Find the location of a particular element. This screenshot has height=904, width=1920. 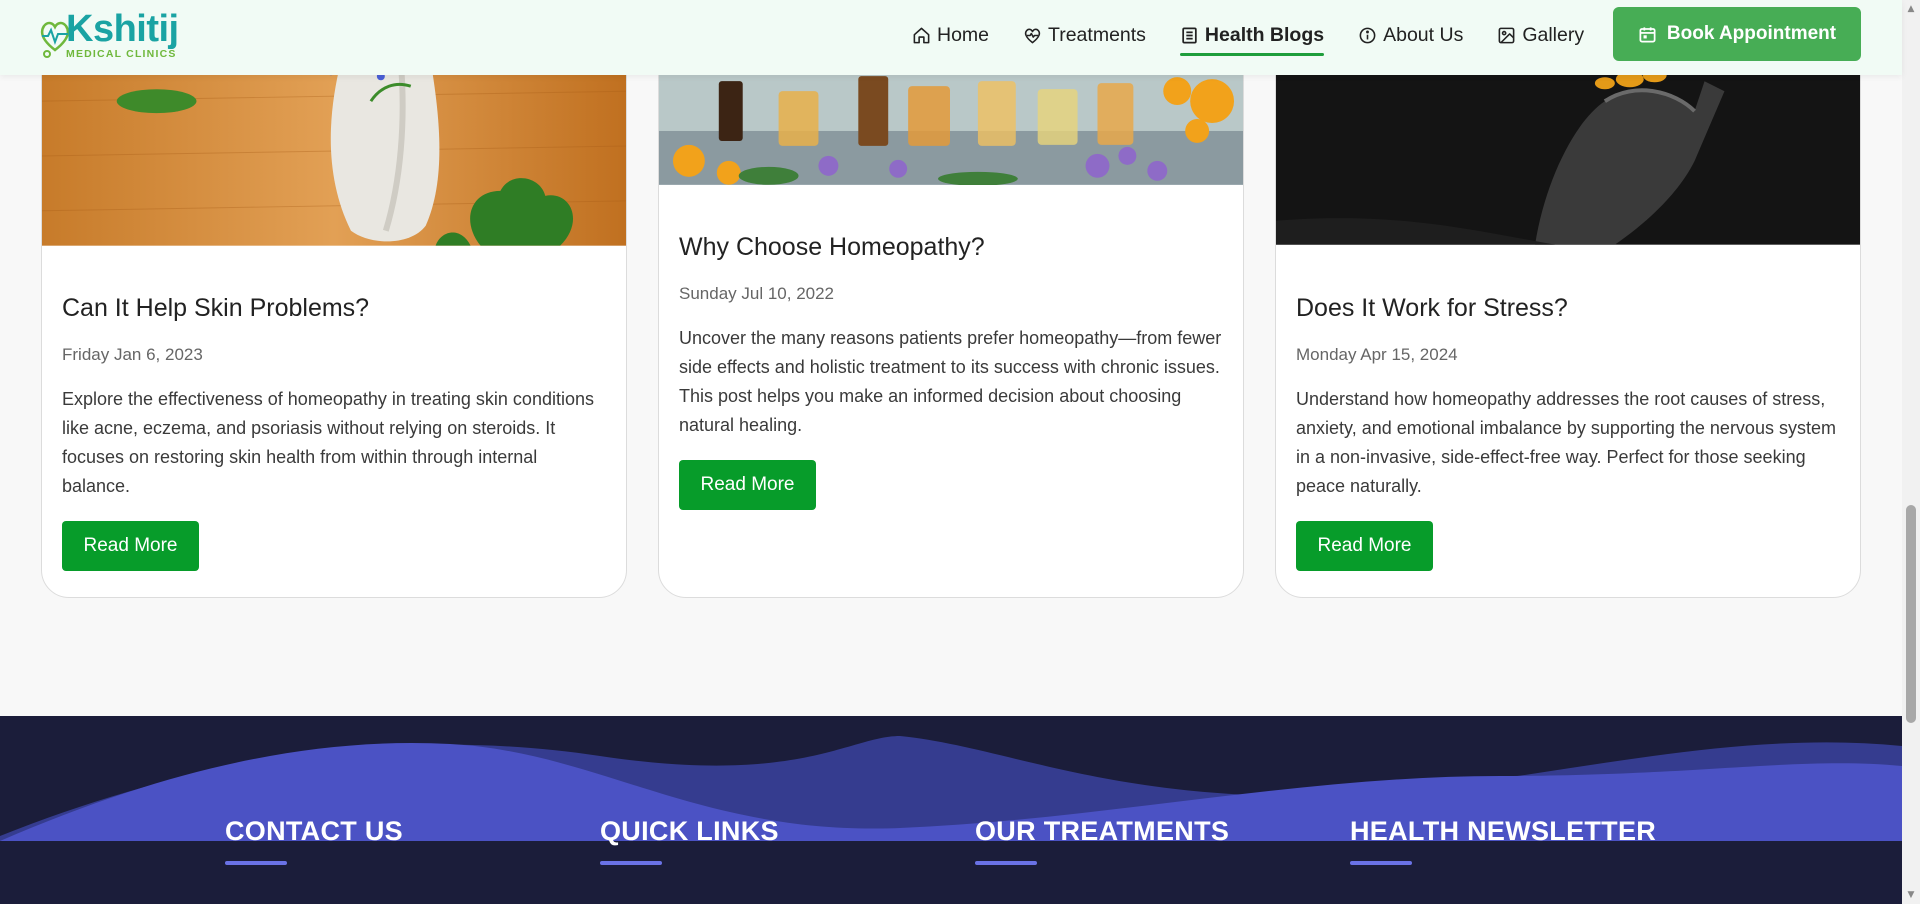

nav-item-label: Treatments is located at coordinates (1097, 34).